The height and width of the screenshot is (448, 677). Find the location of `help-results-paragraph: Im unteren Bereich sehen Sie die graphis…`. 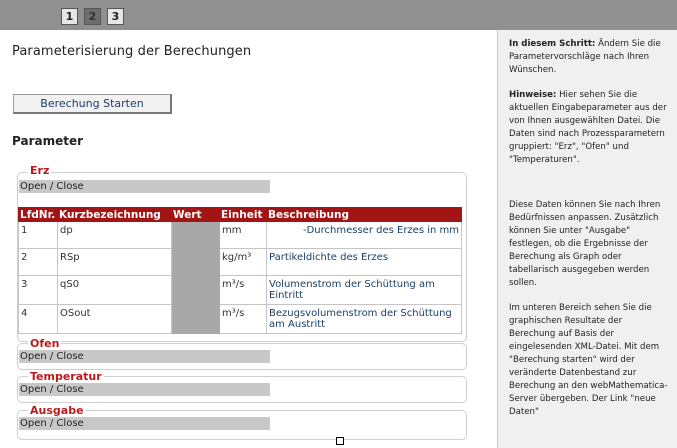

help-results-paragraph: Im unteren Bereich sehen Sie die graphis… is located at coordinates (588, 360).